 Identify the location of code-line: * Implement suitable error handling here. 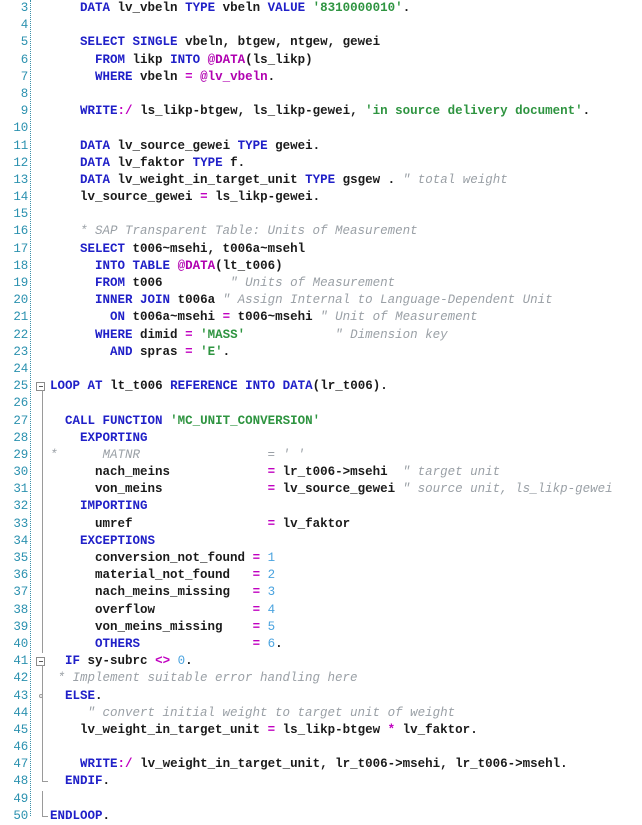
(321, 679).